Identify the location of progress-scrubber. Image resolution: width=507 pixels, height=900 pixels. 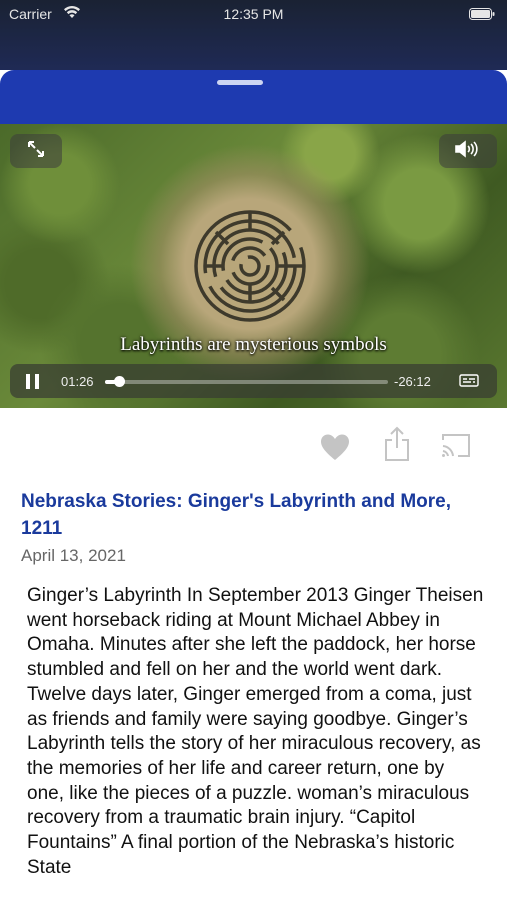
(246, 381).